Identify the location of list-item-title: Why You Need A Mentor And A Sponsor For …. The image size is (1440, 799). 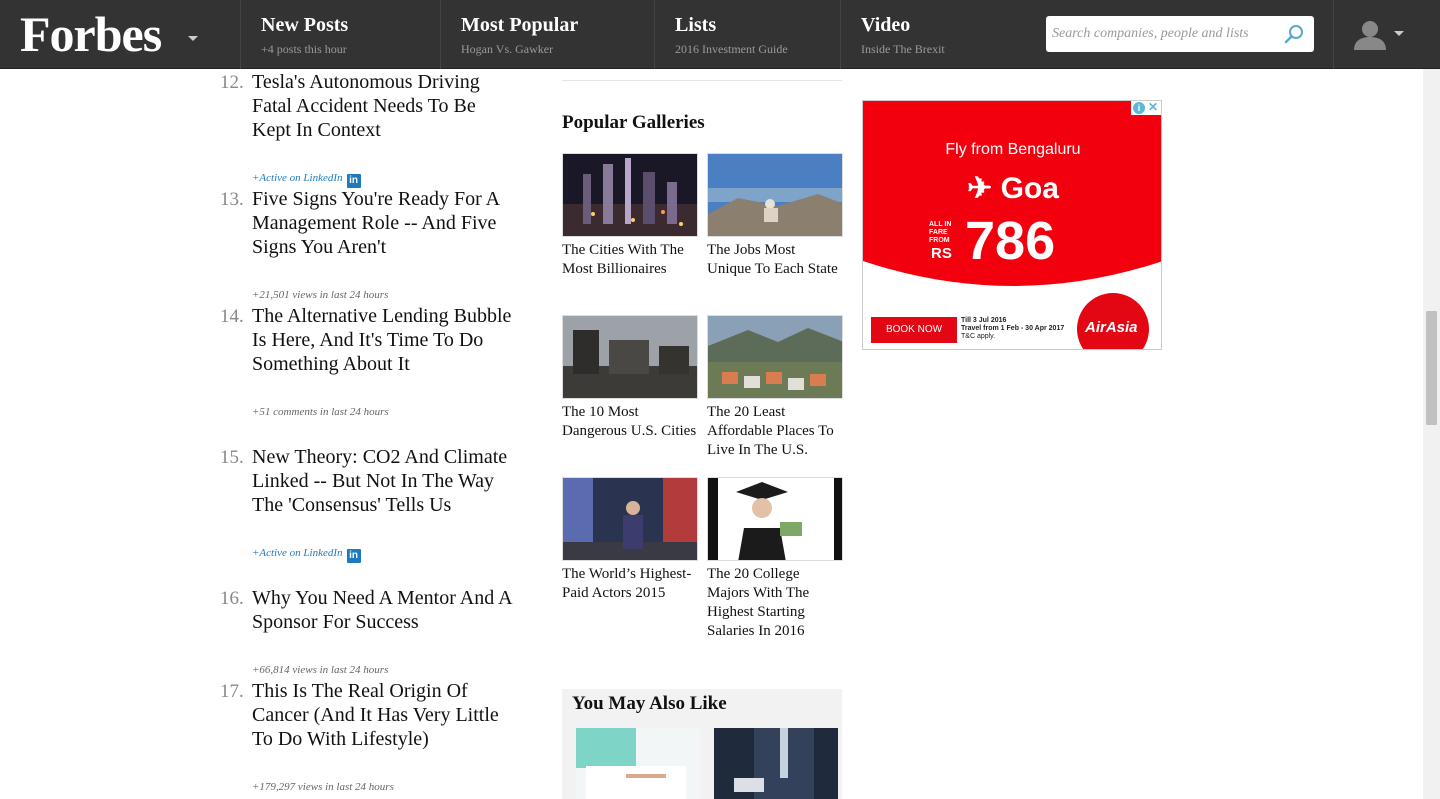
(382, 610).